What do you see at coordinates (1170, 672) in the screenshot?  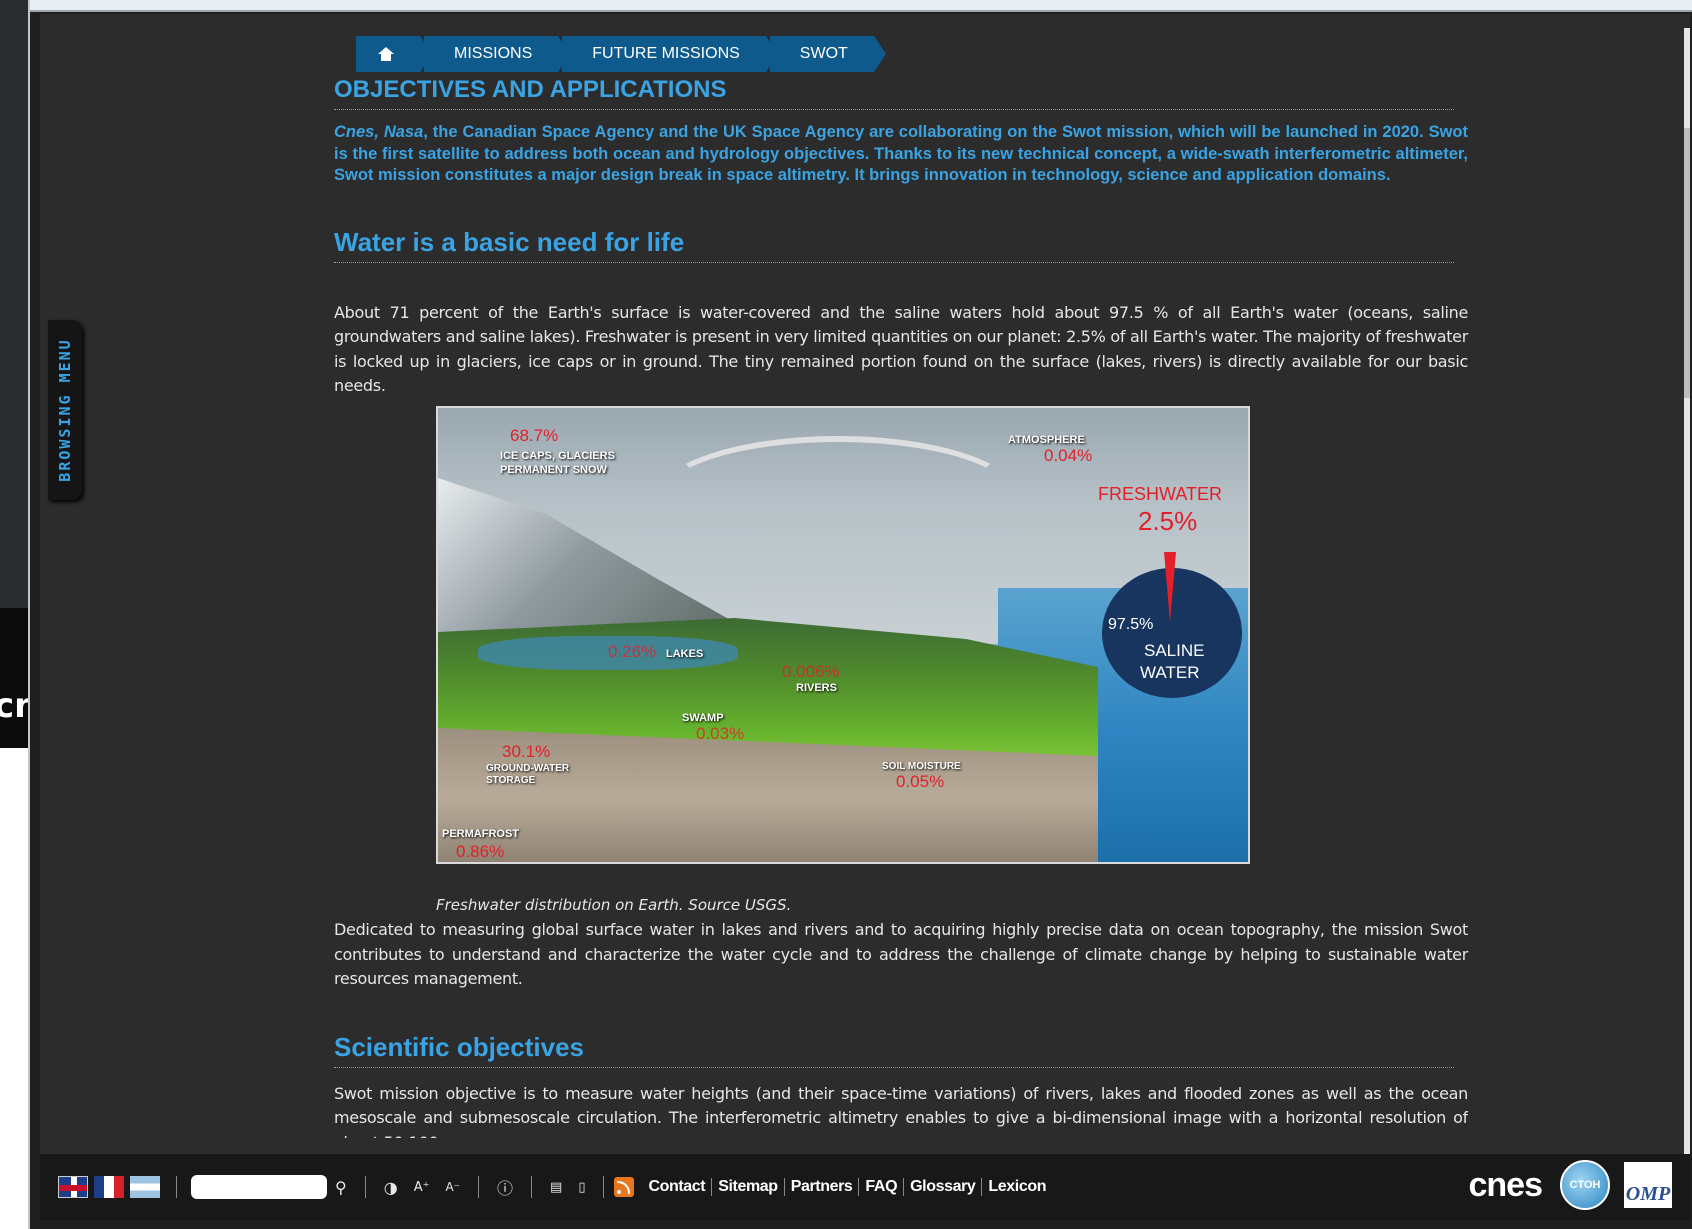 I see `saline-label-2: WATER` at bounding box center [1170, 672].